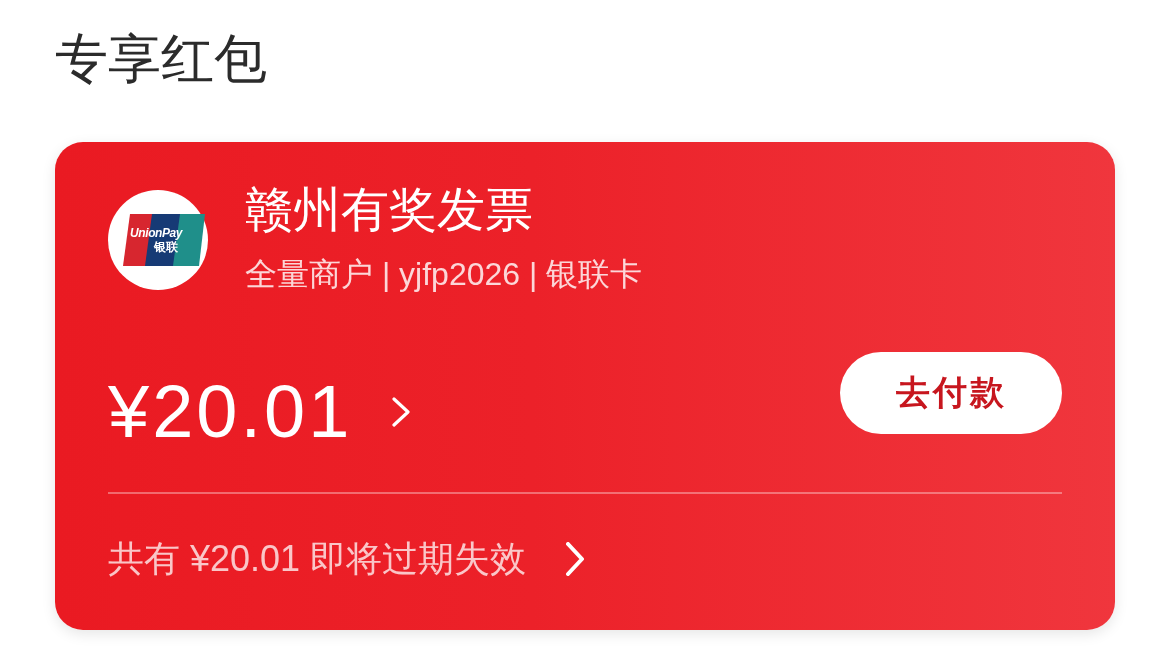 This screenshot has height=664, width=1170. Describe the element at coordinates (444, 274) in the screenshot. I see `coupon-details: 全量商户 | yjfp2026 | 银联卡` at that location.